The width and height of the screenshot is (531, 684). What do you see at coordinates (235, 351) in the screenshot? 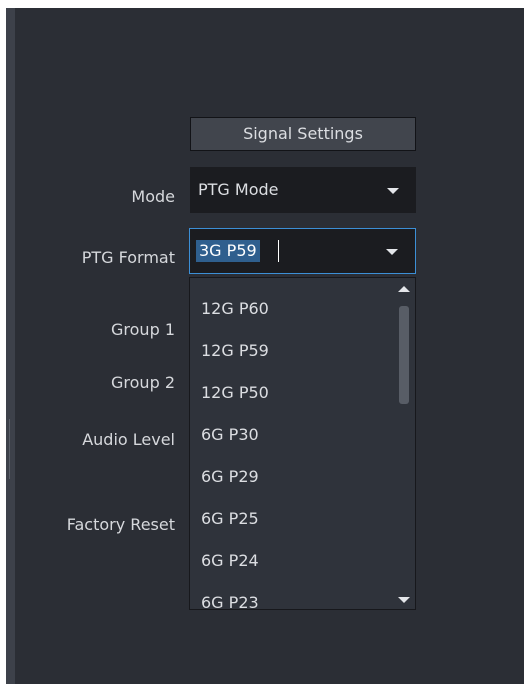
I see `option-12g-p59: 12G P59` at bounding box center [235, 351].